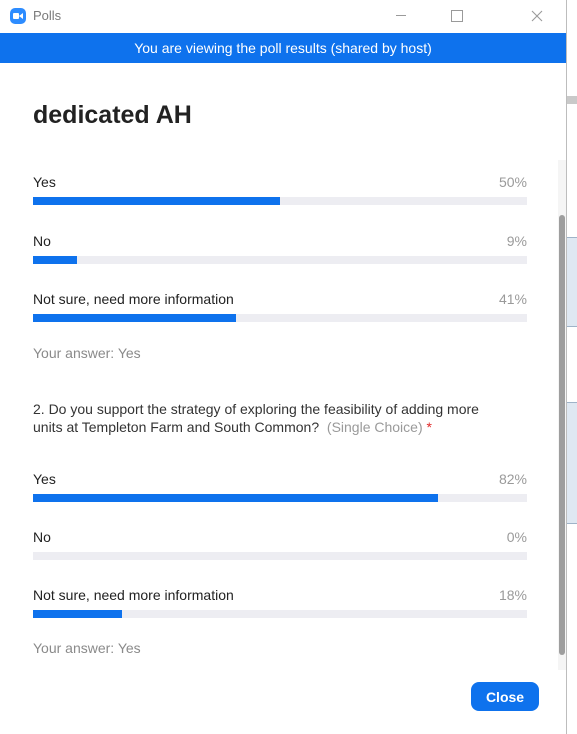 This screenshot has height=734, width=577. I want to click on poll-title: dedicated AH, so click(112, 115).